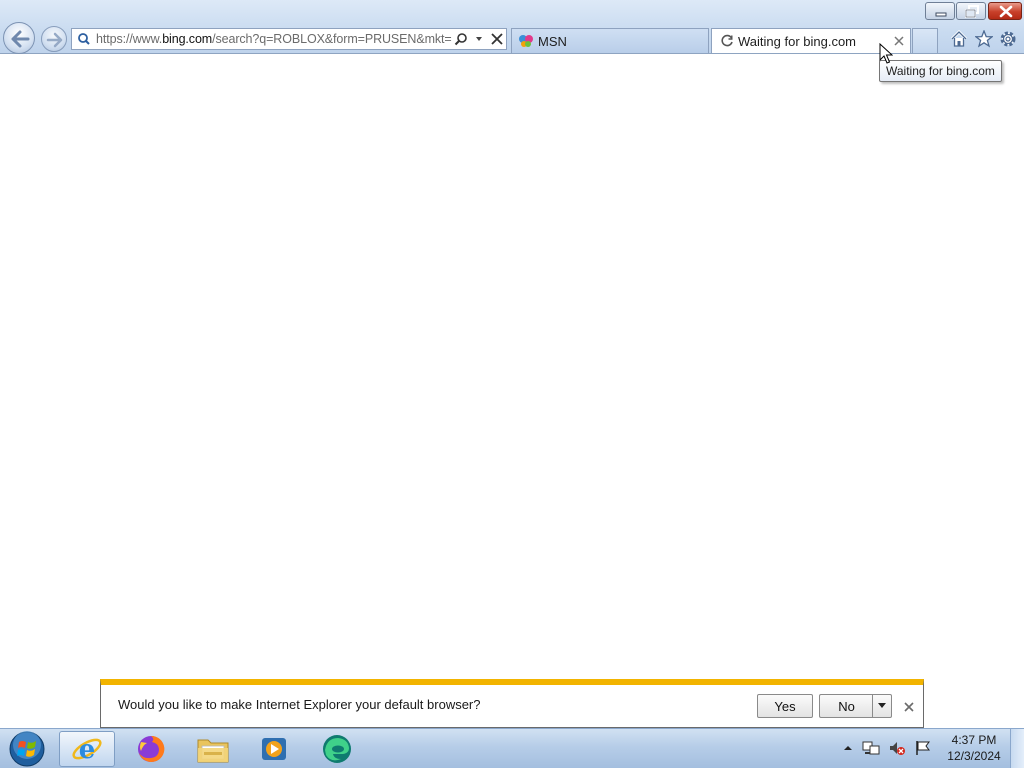  I want to click on gear-icon, so click(1008, 39).